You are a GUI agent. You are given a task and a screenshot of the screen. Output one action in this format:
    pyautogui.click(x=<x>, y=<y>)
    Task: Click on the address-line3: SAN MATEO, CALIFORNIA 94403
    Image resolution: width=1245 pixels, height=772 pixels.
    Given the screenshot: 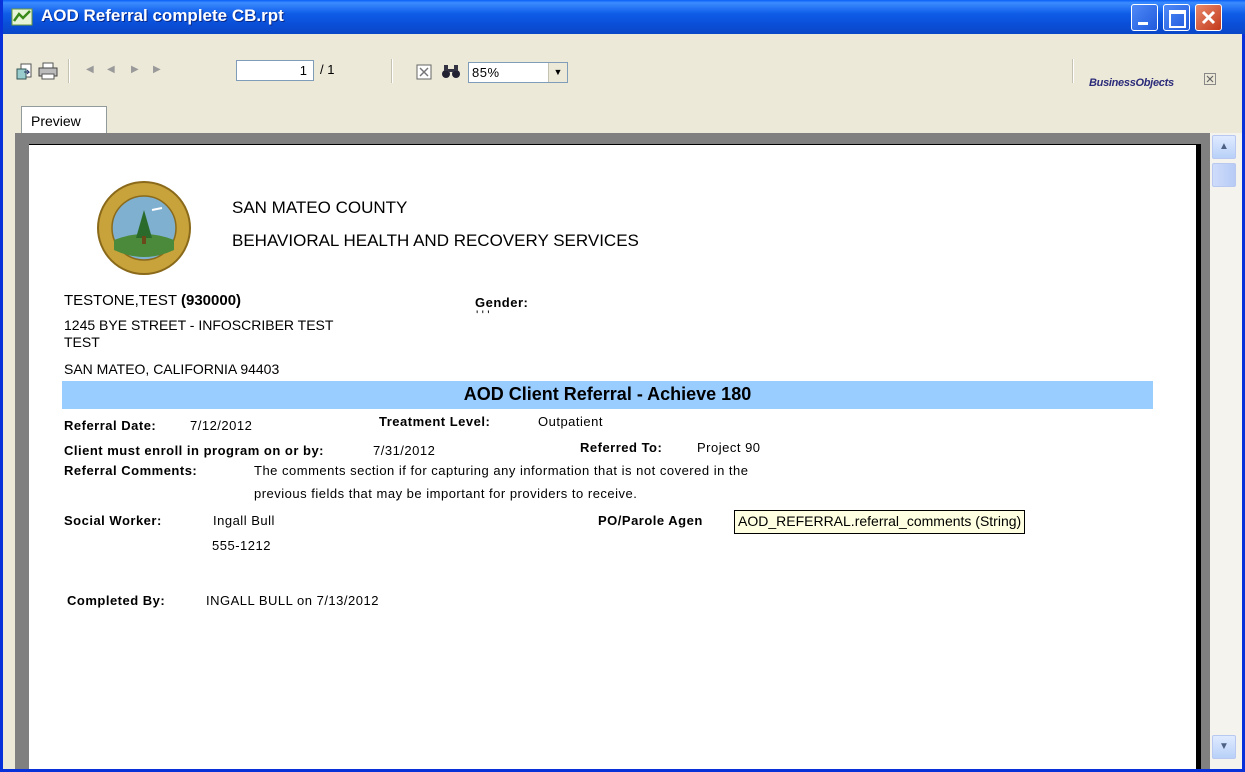 What is the action you would take?
    pyautogui.click(x=172, y=369)
    